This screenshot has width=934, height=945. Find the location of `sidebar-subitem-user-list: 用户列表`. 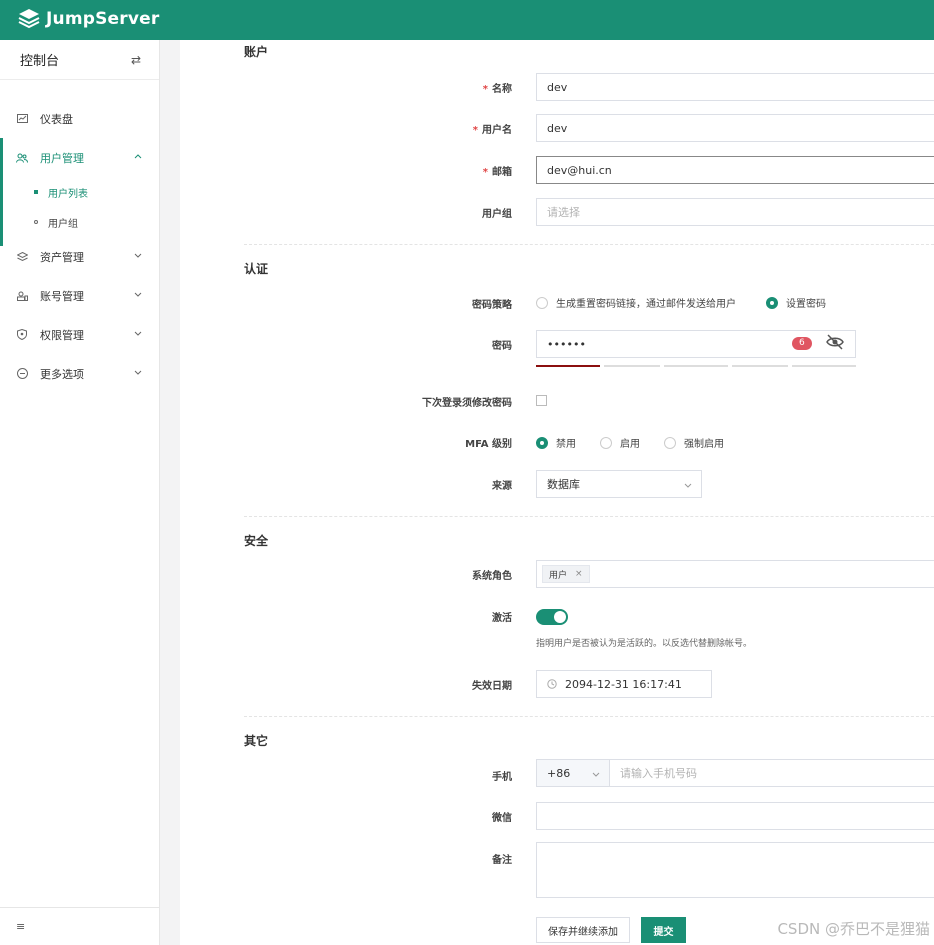

sidebar-subitem-user-list: 用户列表 is located at coordinates (79, 192).